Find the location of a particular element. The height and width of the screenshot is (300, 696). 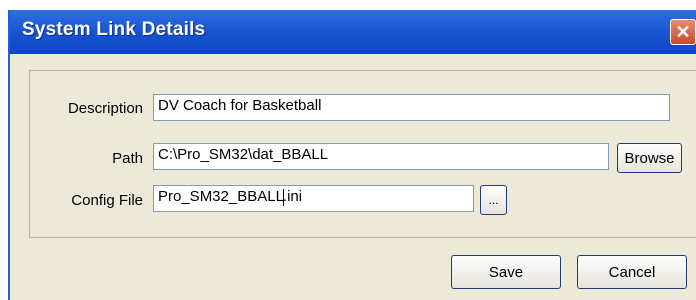

title-bar: System Link Details ✕ is located at coordinates (353, 32).